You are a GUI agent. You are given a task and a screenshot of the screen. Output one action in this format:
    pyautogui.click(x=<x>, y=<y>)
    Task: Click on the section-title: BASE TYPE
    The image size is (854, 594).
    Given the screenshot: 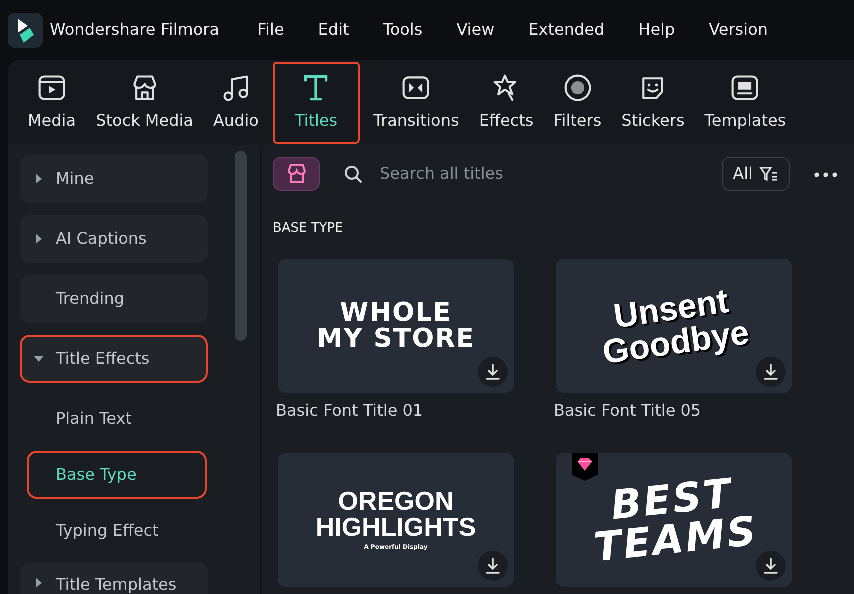 What is the action you would take?
    pyautogui.click(x=308, y=229)
    